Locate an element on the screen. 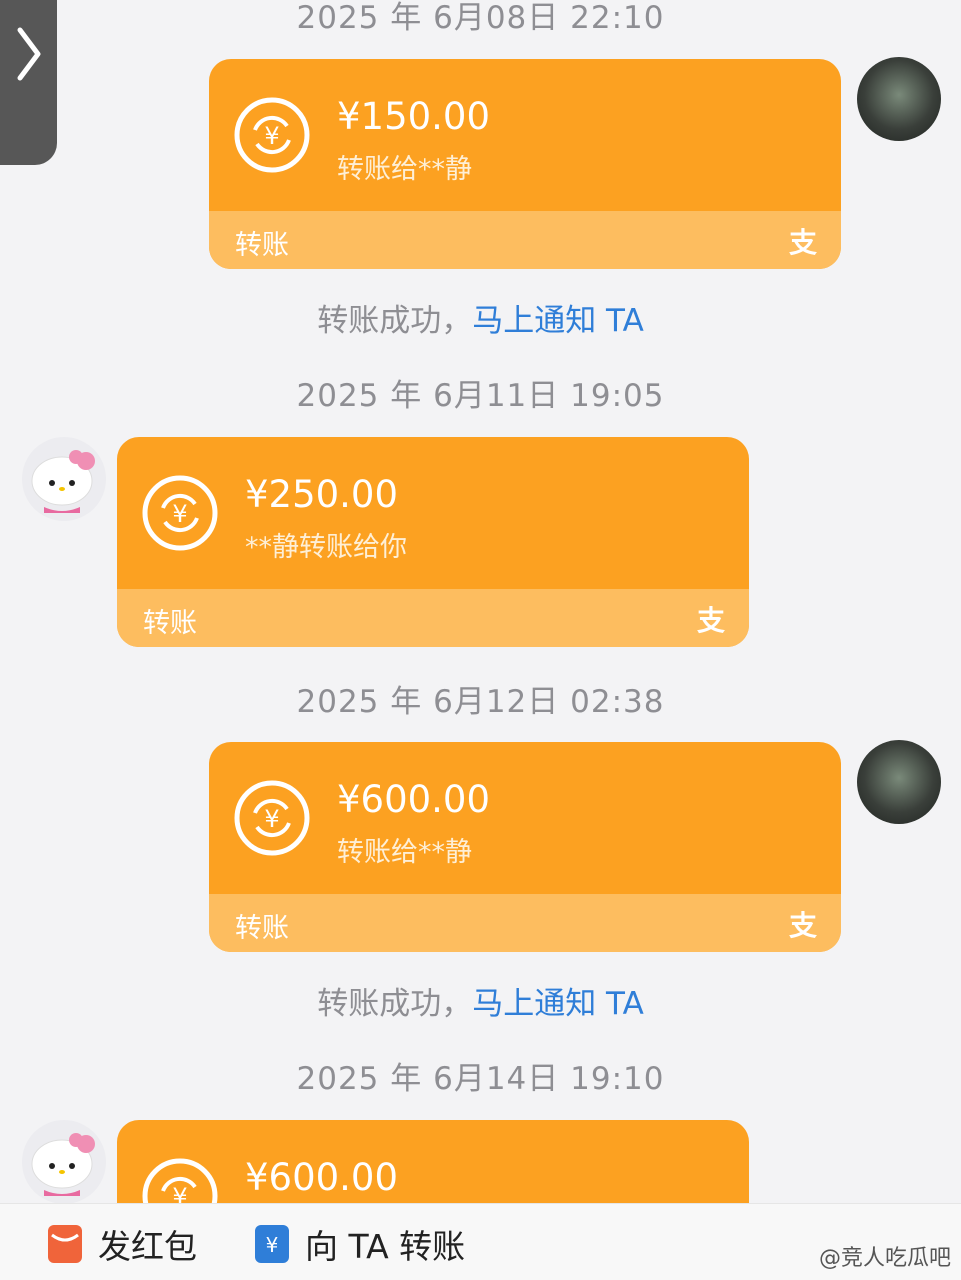 This screenshot has height=1280, width=961. transfer-description: **静转账给你 is located at coordinates (326, 547).